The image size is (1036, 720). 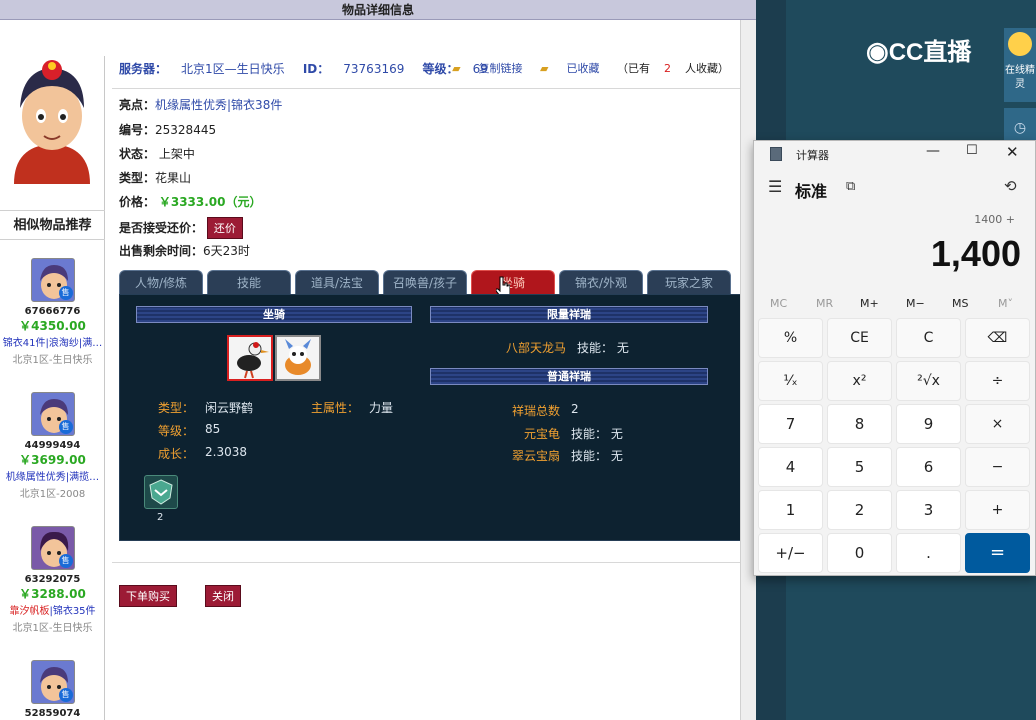 What do you see at coordinates (456, 68) in the screenshot?
I see `copy-link-icon: ▰` at bounding box center [456, 68].